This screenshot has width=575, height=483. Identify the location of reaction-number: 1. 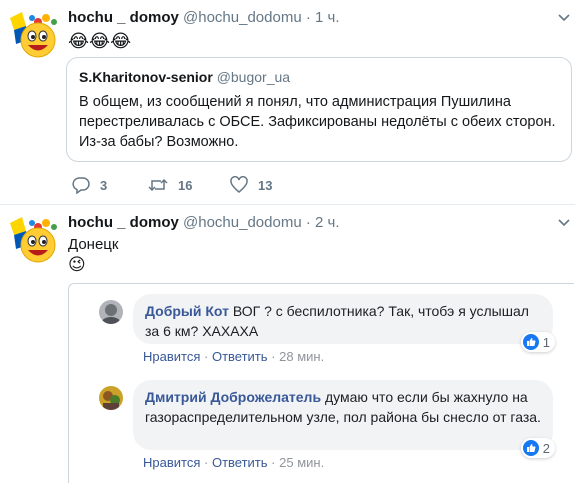
(546, 342).